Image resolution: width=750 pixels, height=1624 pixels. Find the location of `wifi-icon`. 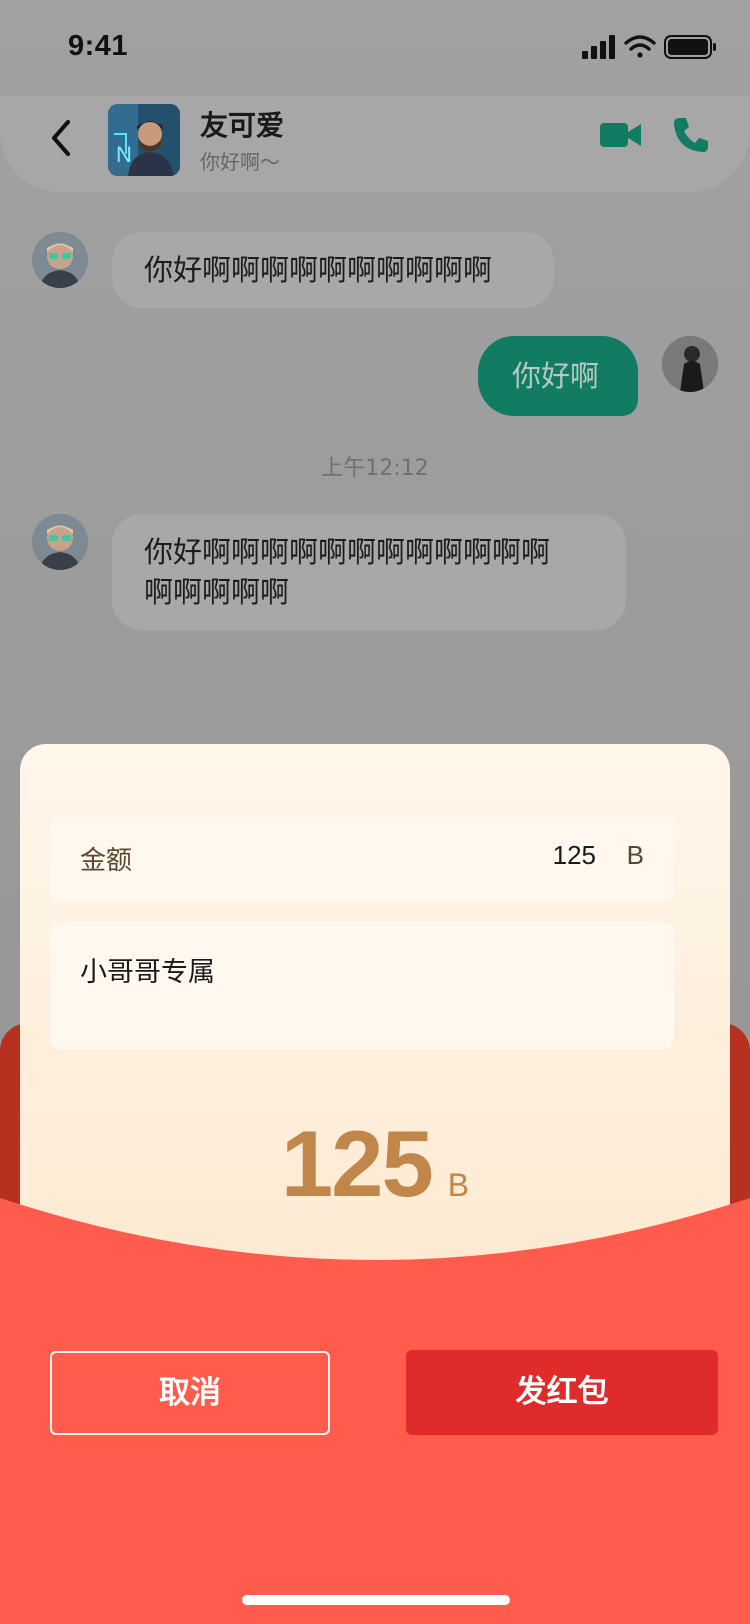

wifi-icon is located at coordinates (640, 46).